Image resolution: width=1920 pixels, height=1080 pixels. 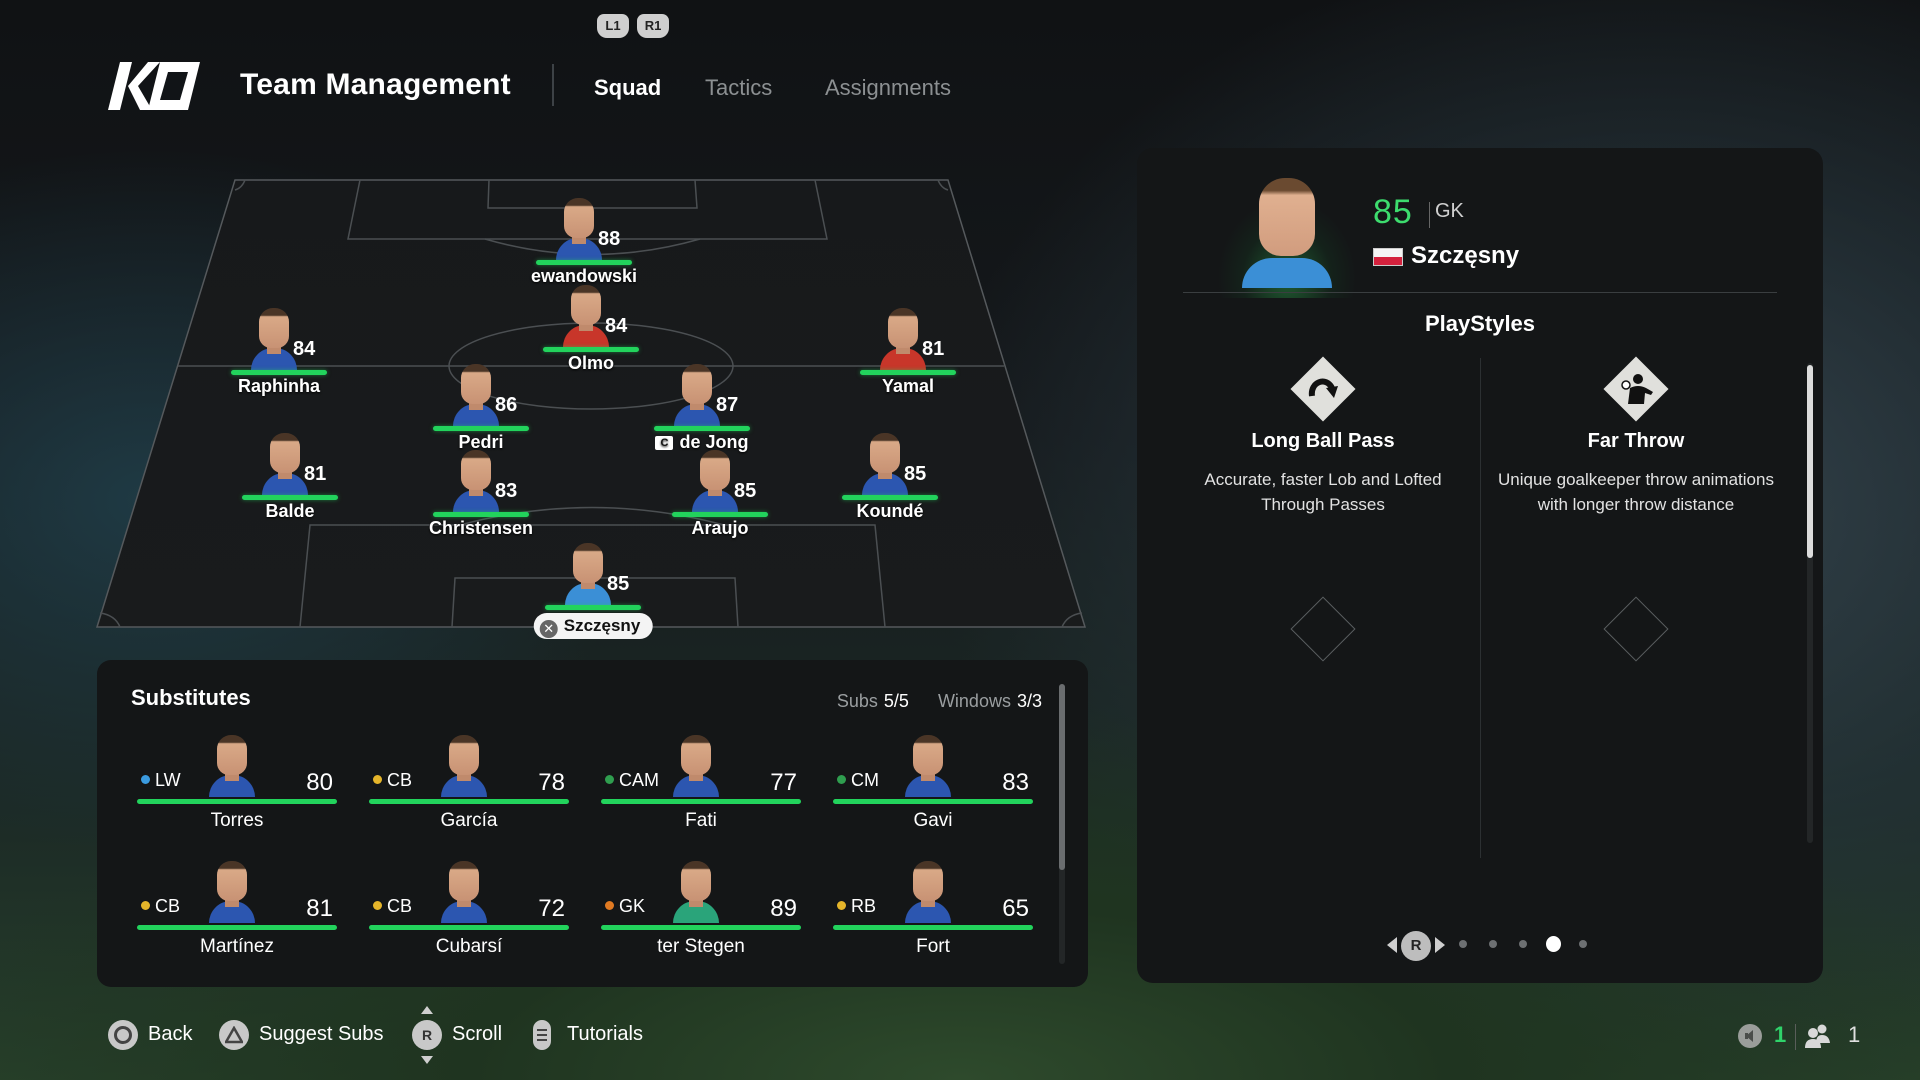 I want to click on back-button: Back, so click(x=150, y=1034).